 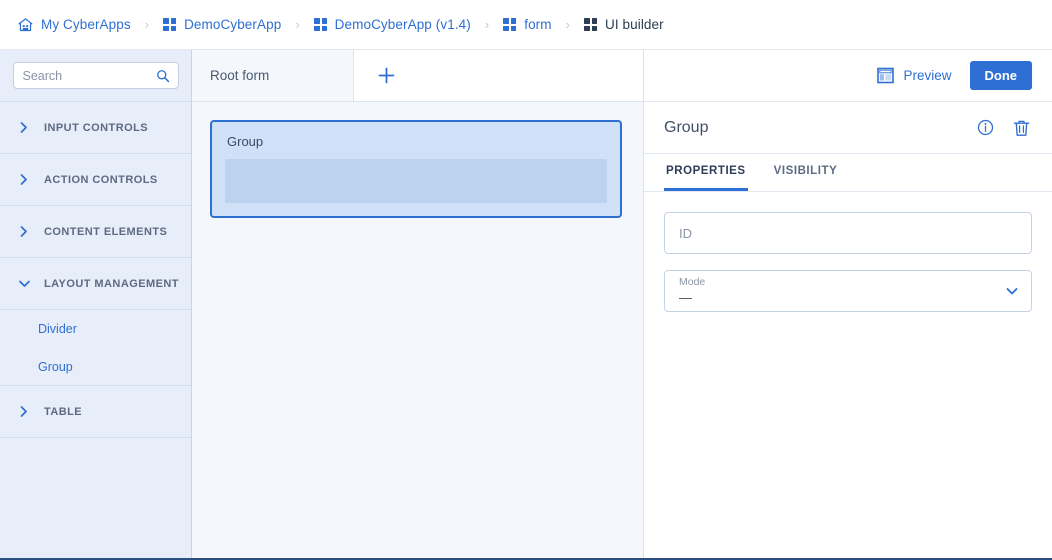 What do you see at coordinates (402, 24) in the screenshot?
I see `breadcrumb-item-label: DemoCyberApp (v1.4)` at bounding box center [402, 24].